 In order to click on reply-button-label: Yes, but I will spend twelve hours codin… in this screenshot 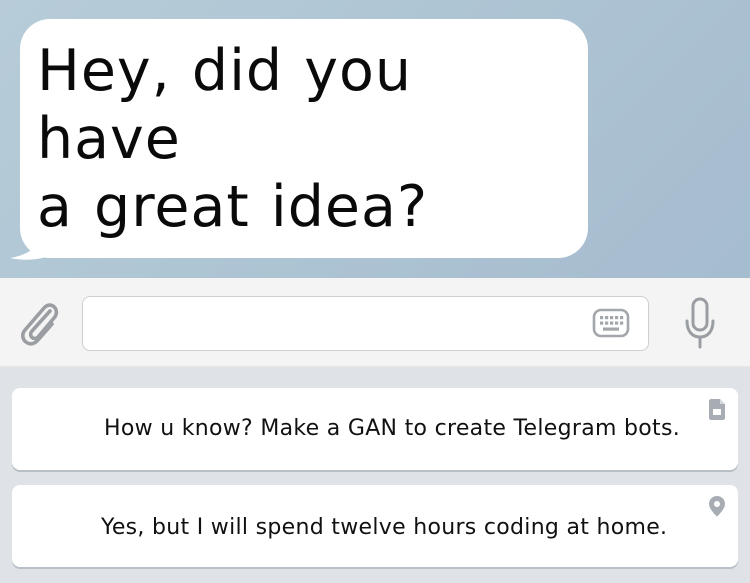, I will do `click(384, 527)`.